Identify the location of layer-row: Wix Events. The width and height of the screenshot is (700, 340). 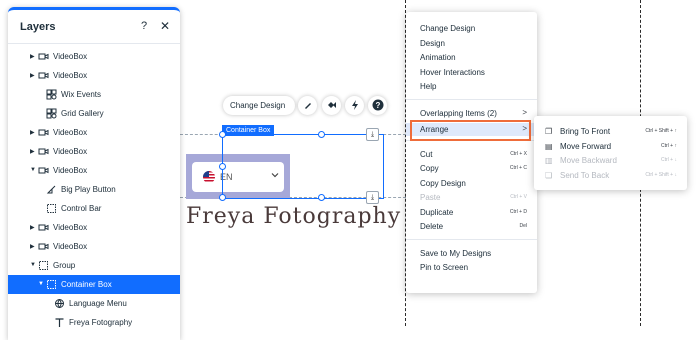
(94, 94).